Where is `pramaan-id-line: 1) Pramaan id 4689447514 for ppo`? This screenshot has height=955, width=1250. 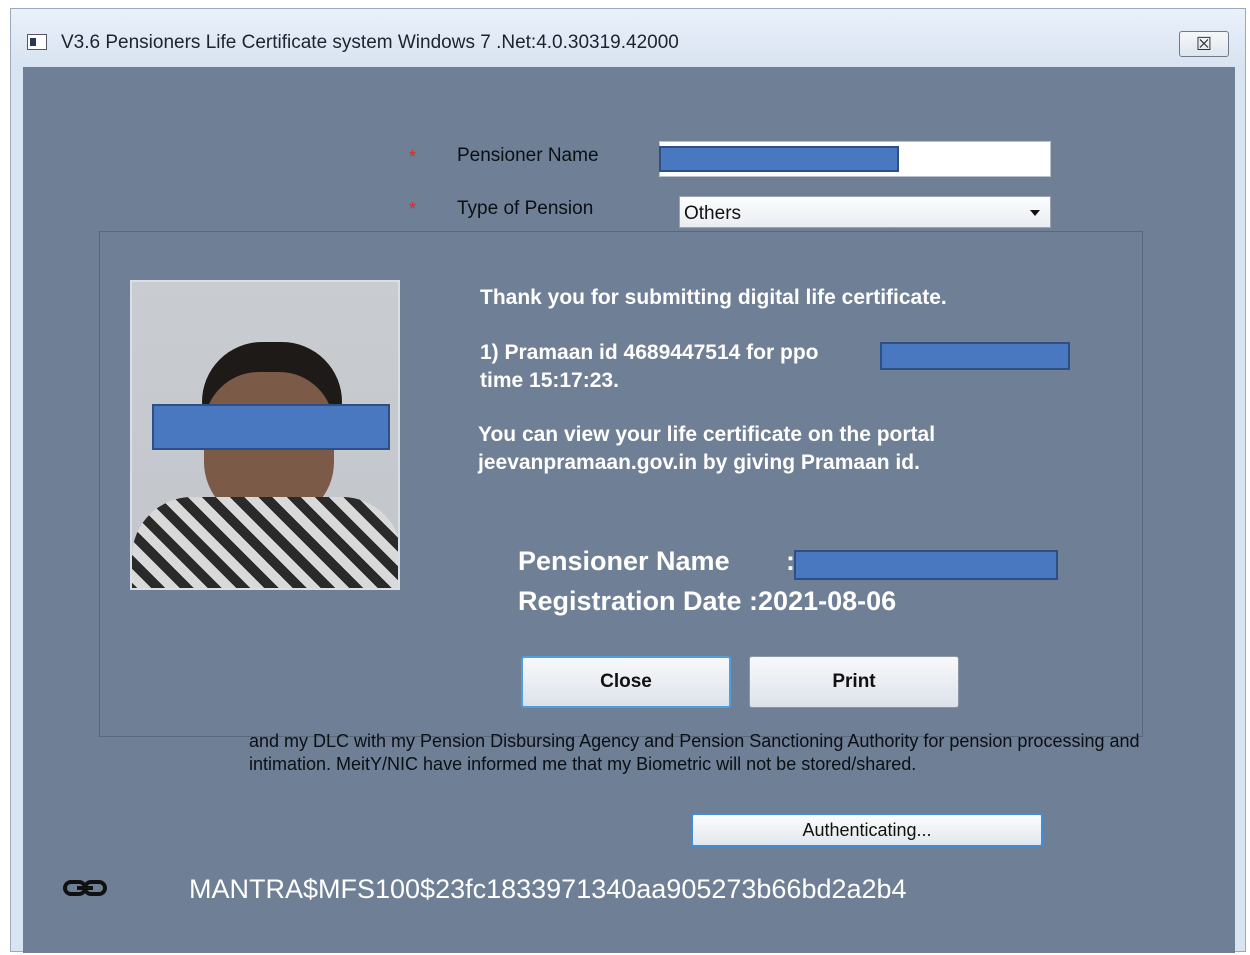
pramaan-id-line: 1) Pramaan id 4689447514 for ppo is located at coordinates (649, 352).